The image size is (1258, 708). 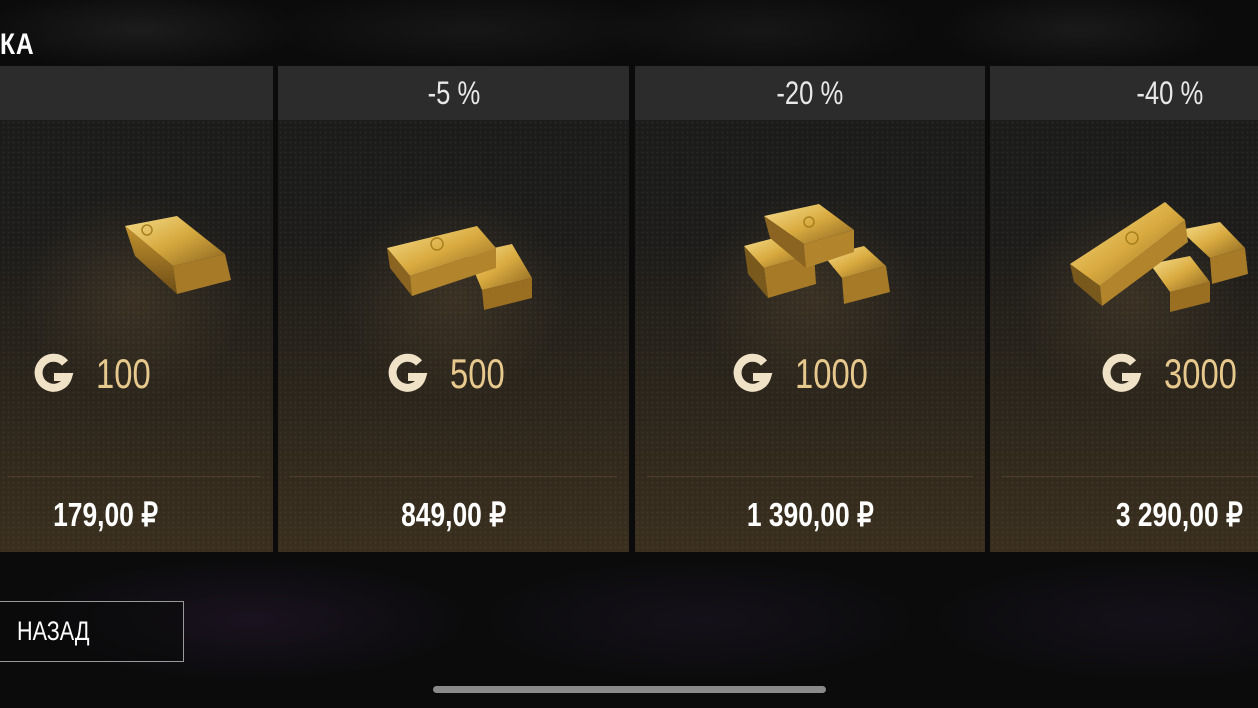 What do you see at coordinates (462, 251) in the screenshot?
I see `gold-bars-two-icon` at bounding box center [462, 251].